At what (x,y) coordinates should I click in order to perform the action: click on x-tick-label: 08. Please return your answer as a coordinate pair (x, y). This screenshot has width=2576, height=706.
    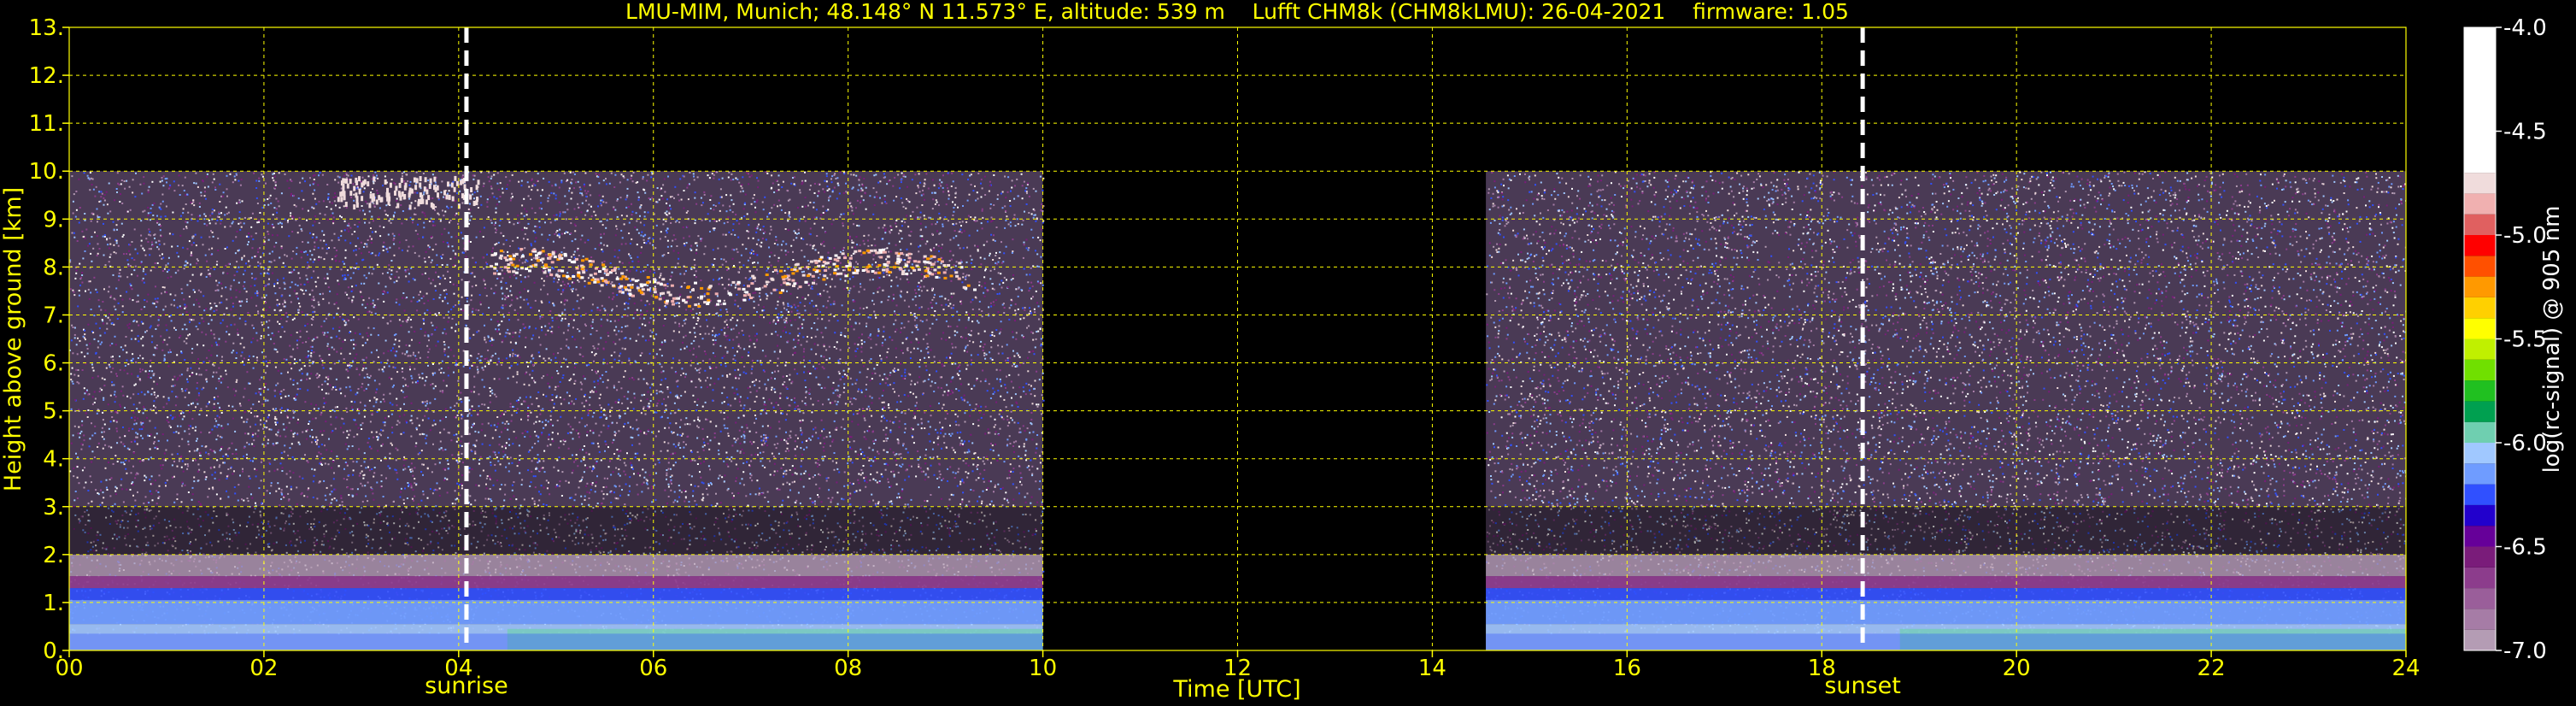
    Looking at the image, I should click on (848, 668).